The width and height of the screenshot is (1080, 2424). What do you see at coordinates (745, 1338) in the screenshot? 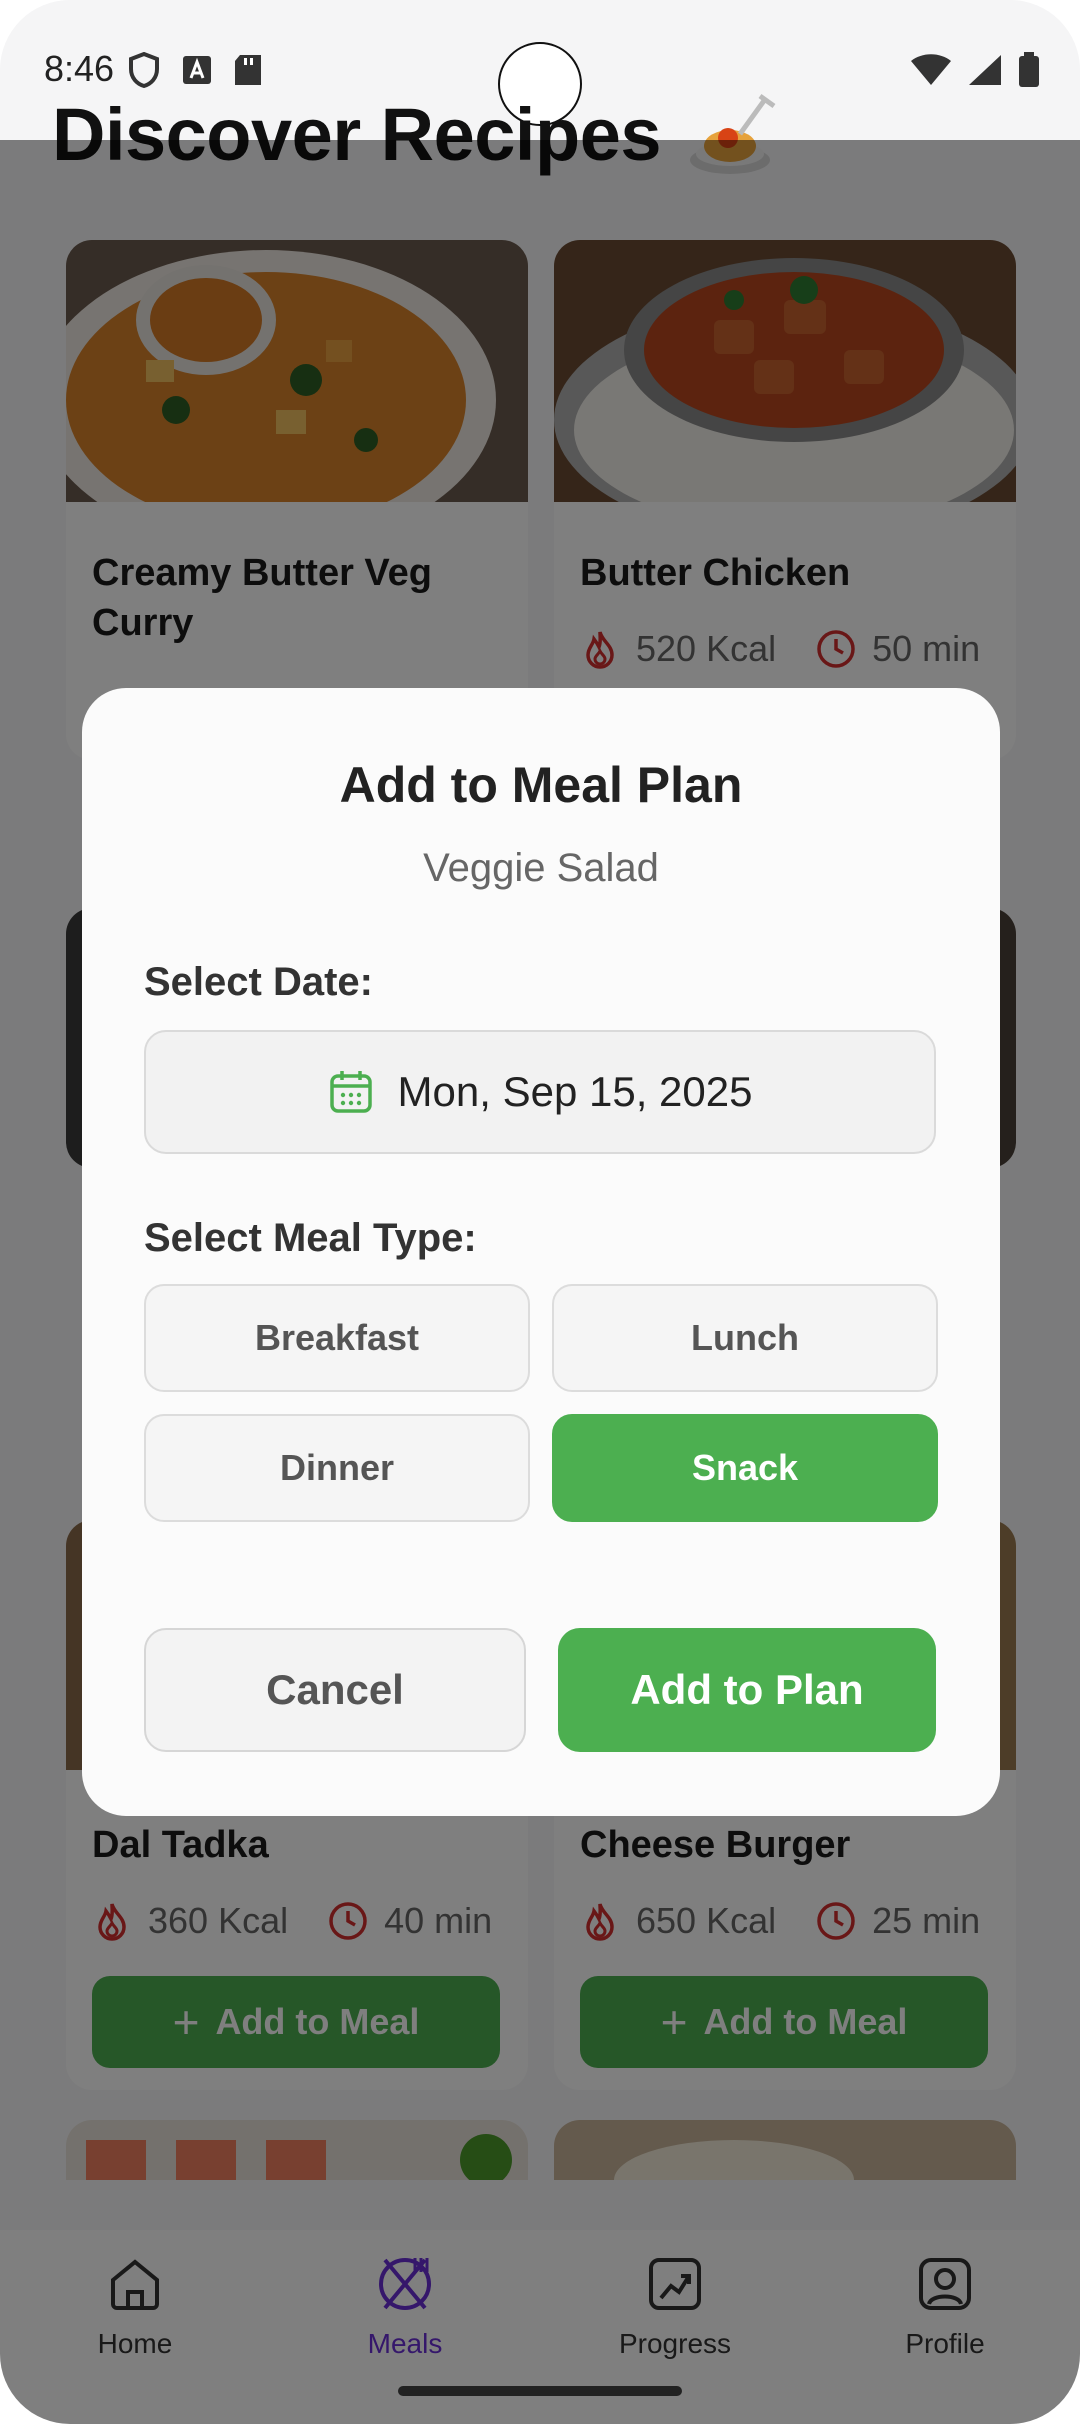
I see `meal-type-lunch: Lunch` at bounding box center [745, 1338].